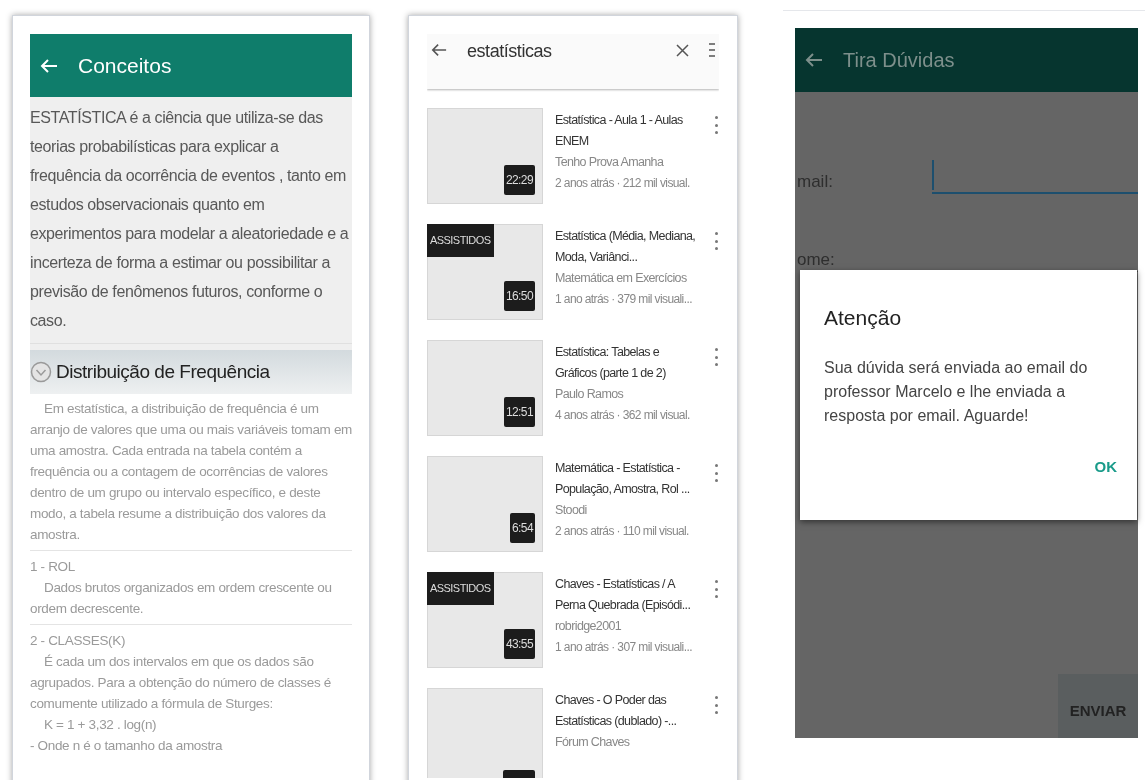  Describe the element at coordinates (125, 65) in the screenshot. I see `screen-title: Conceitos` at that location.